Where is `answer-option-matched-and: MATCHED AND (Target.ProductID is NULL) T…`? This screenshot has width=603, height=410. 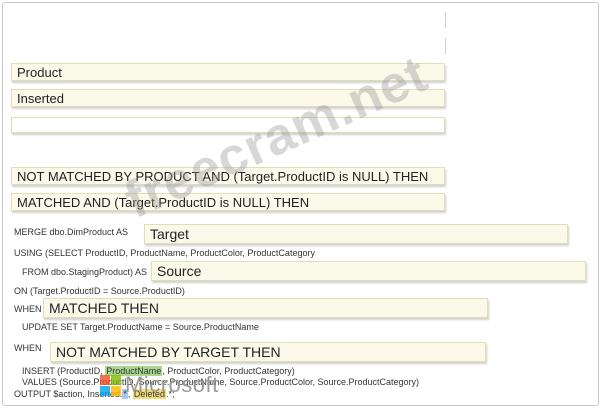 answer-option-matched-and: MATCHED AND (Target.ProductID is NULL) T… is located at coordinates (228, 202).